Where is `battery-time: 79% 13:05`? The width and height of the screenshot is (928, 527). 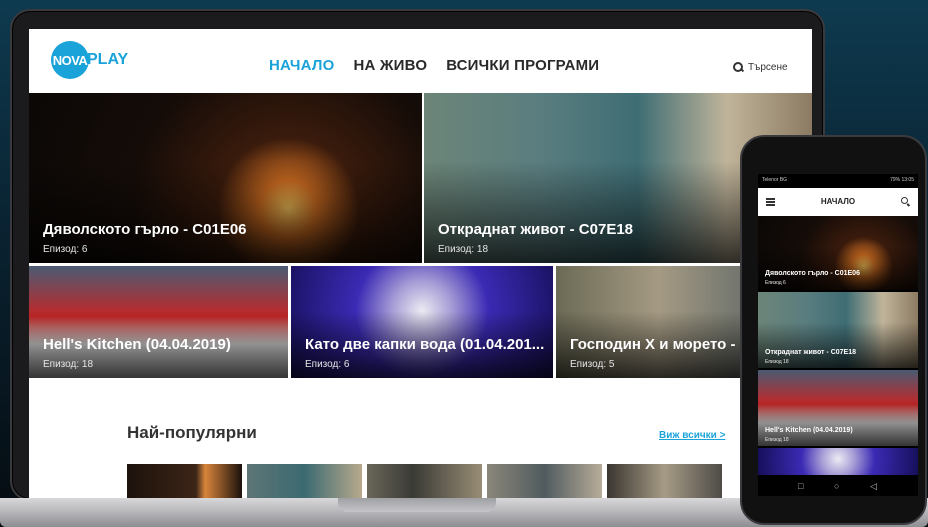 battery-time: 79% 13:05 is located at coordinates (902, 180).